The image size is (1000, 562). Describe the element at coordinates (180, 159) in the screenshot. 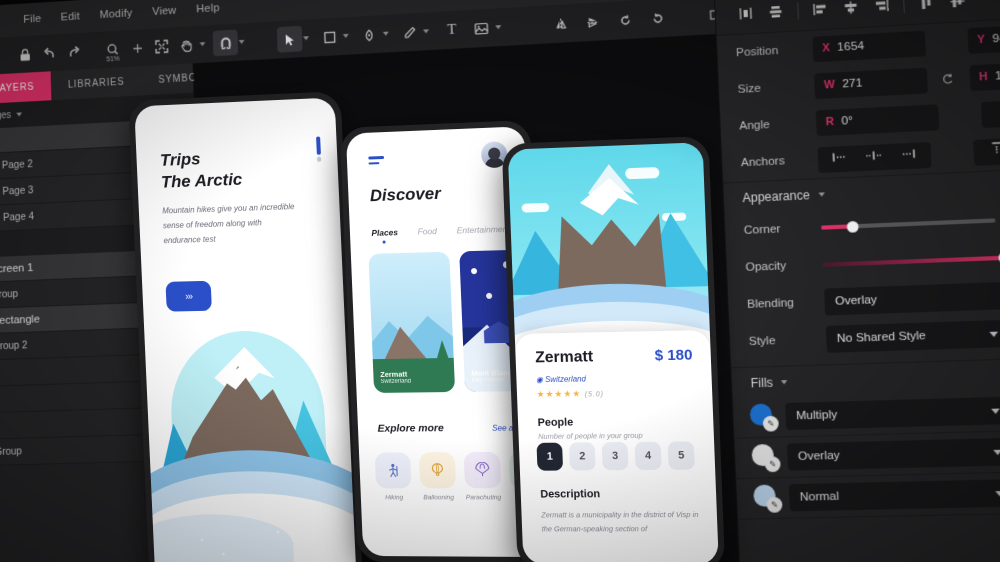

I see `phone1-title-line1: Trips` at that location.